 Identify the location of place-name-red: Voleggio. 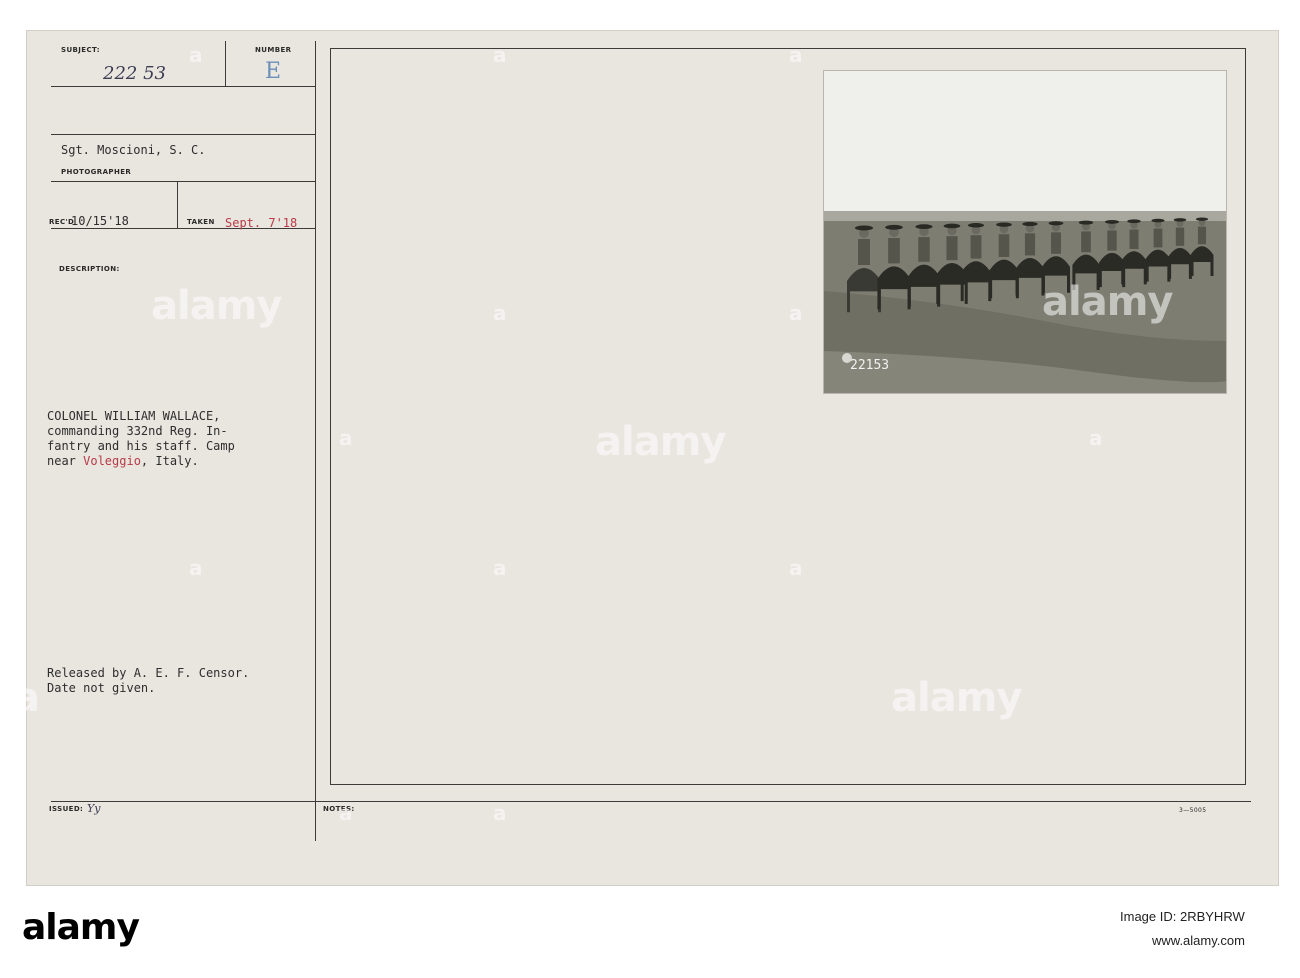
(112, 461).